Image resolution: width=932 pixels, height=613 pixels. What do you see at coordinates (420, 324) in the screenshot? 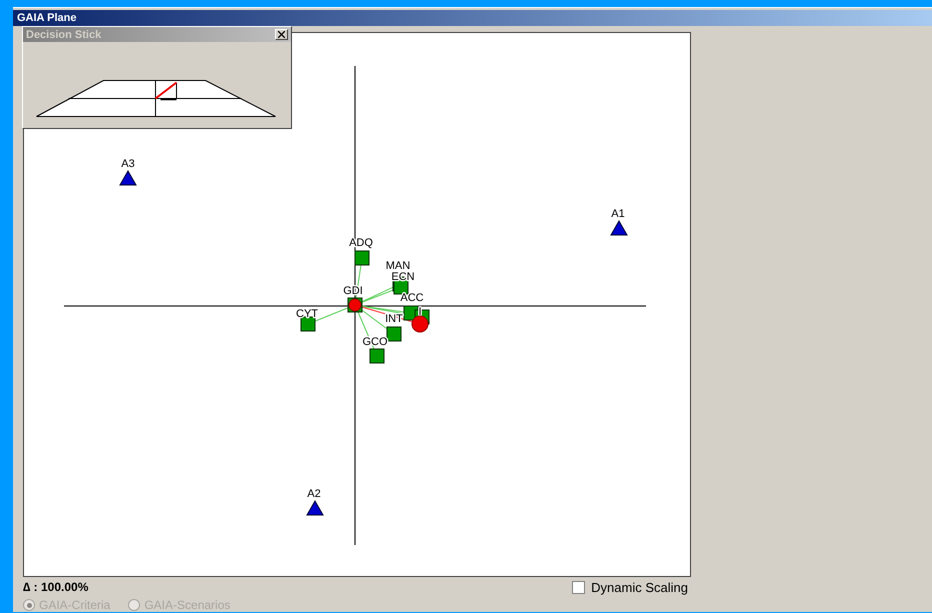
I see `decision-point-marker` at bounding box center [420, 324].